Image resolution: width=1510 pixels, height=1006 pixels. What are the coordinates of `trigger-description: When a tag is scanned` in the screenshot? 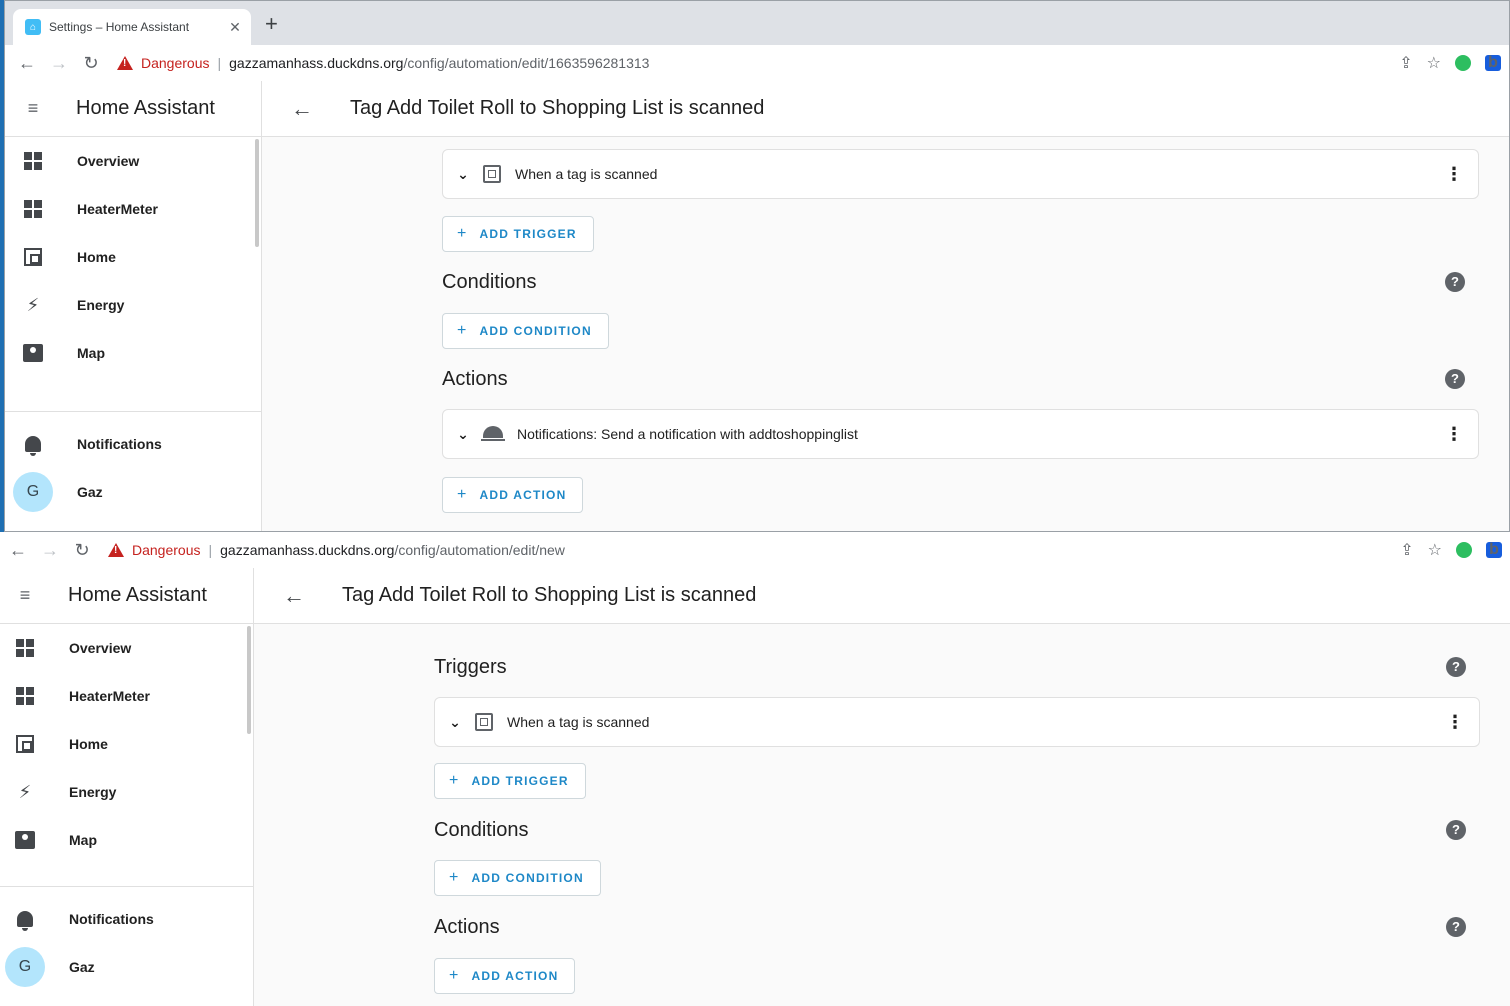 It's located at (578, 722).